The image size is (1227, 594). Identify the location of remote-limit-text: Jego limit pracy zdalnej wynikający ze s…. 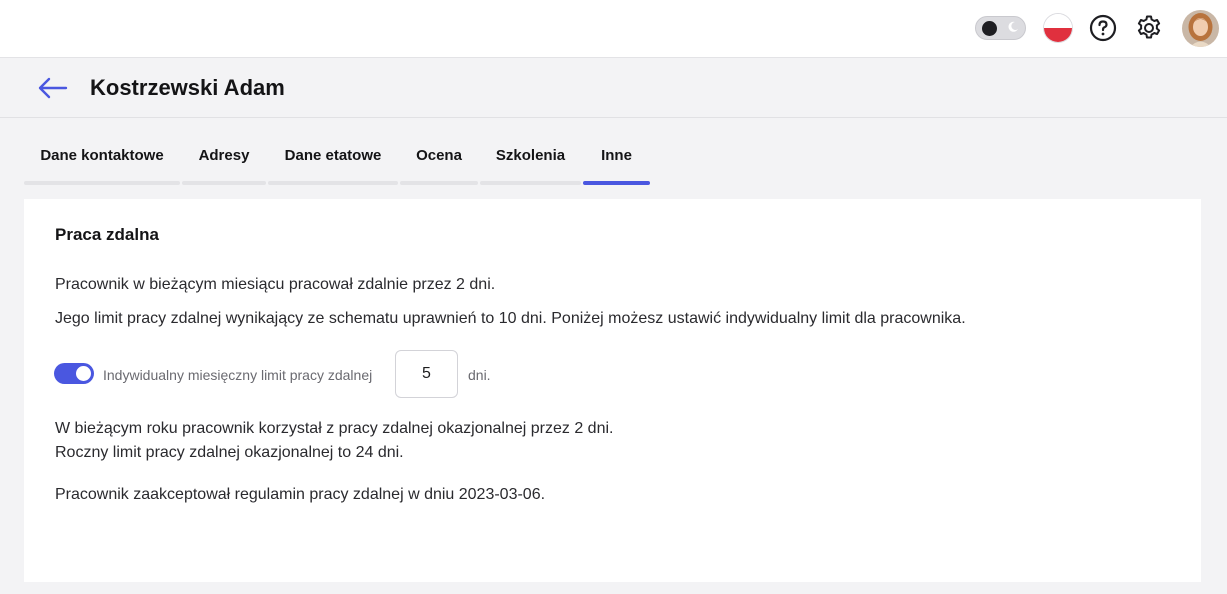
(510, 318).